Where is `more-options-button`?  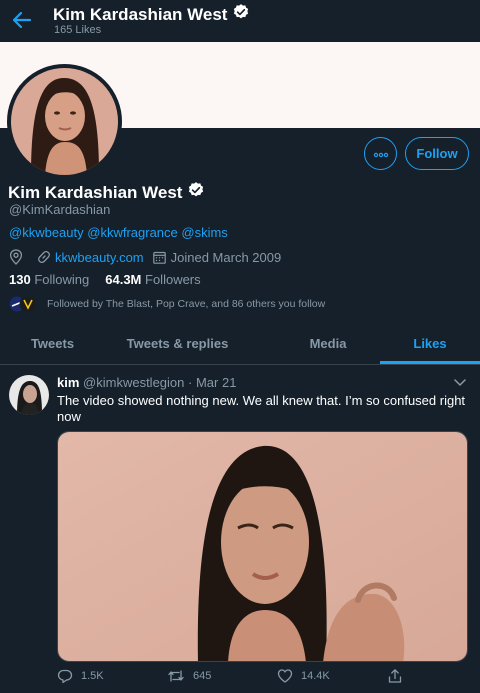 more-options-button is located at coordinates (380, 153).